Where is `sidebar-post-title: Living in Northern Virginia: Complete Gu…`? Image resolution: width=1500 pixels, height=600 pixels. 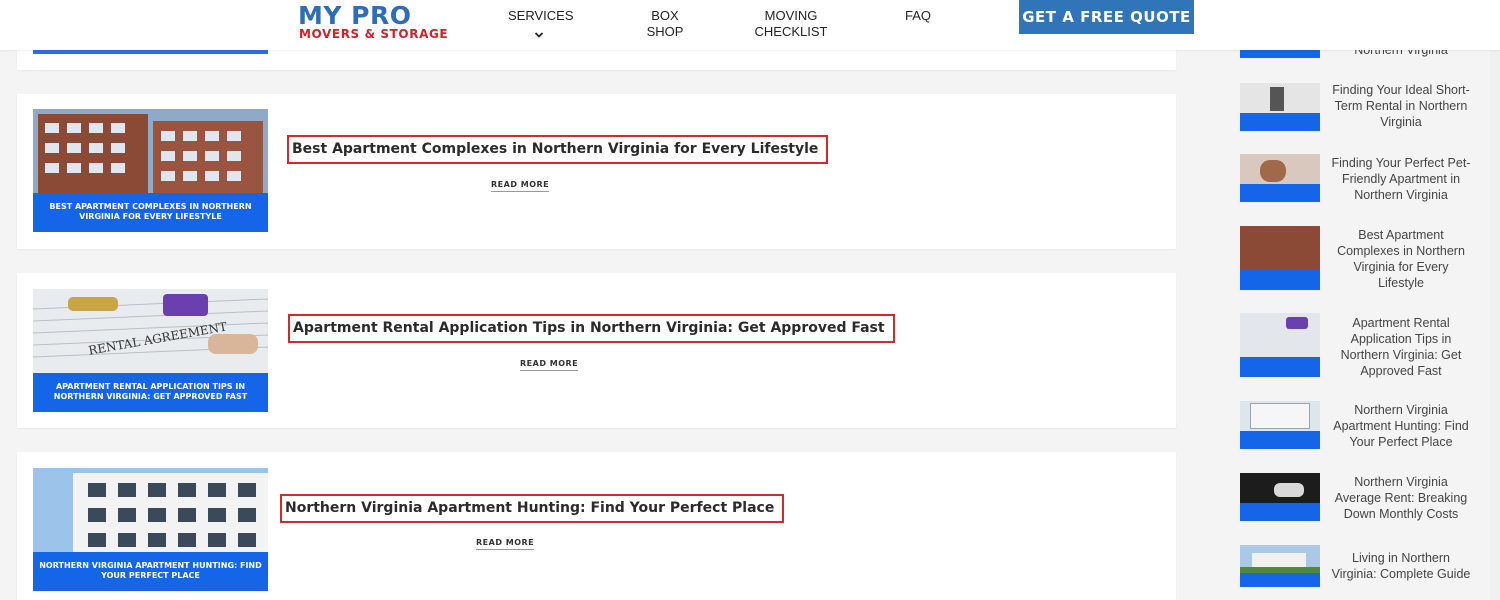
sidebar-post-title: Living in Northern Virginia: Complete Gu… is located at coordinates (1401, 566).